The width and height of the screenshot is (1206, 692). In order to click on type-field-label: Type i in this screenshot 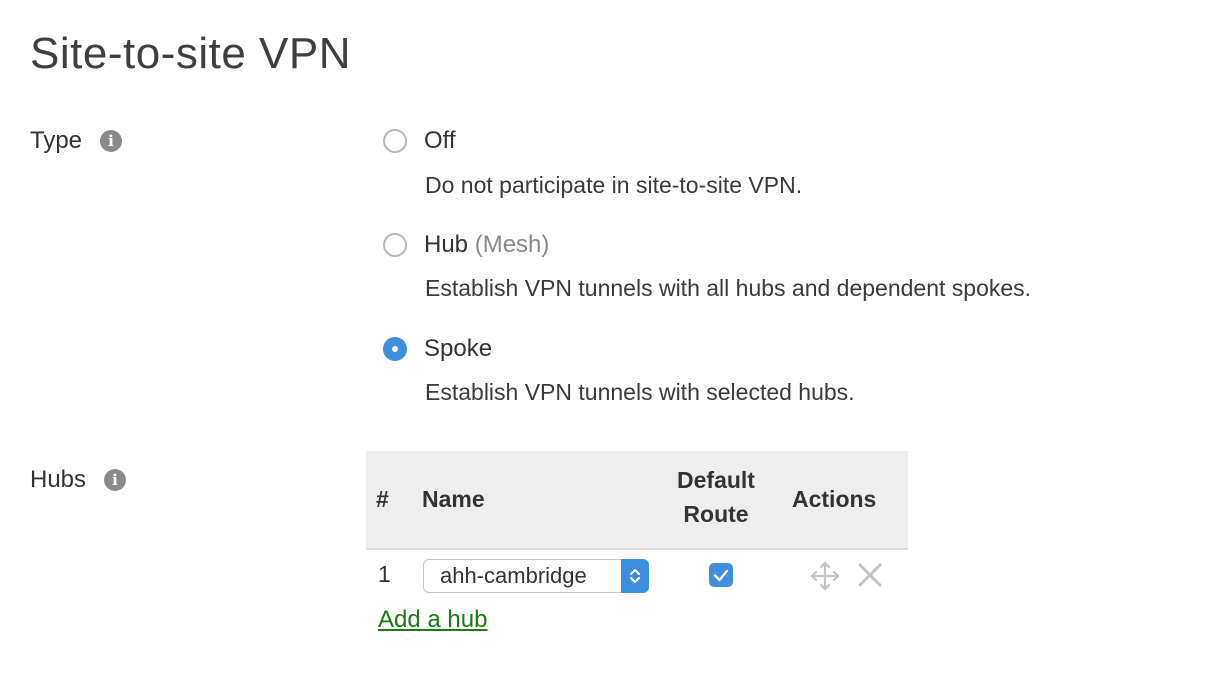, I will do `click(76, 141)`.